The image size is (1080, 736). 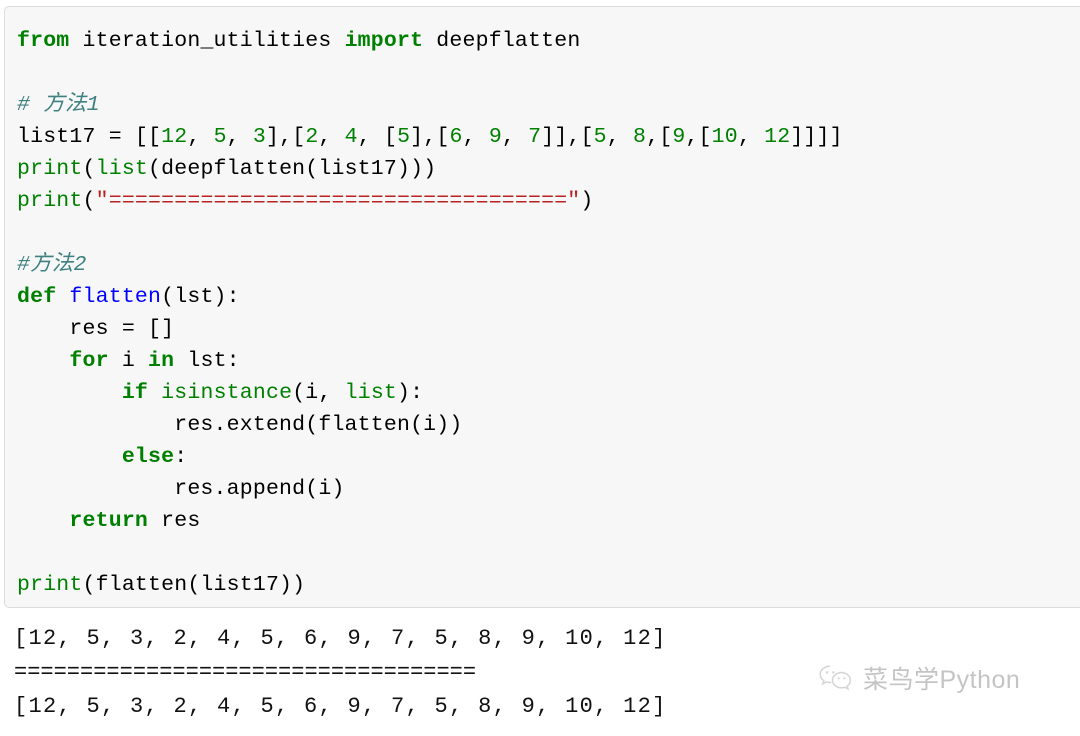 I want to click on code-token: 2, so click(x=312, y=137).